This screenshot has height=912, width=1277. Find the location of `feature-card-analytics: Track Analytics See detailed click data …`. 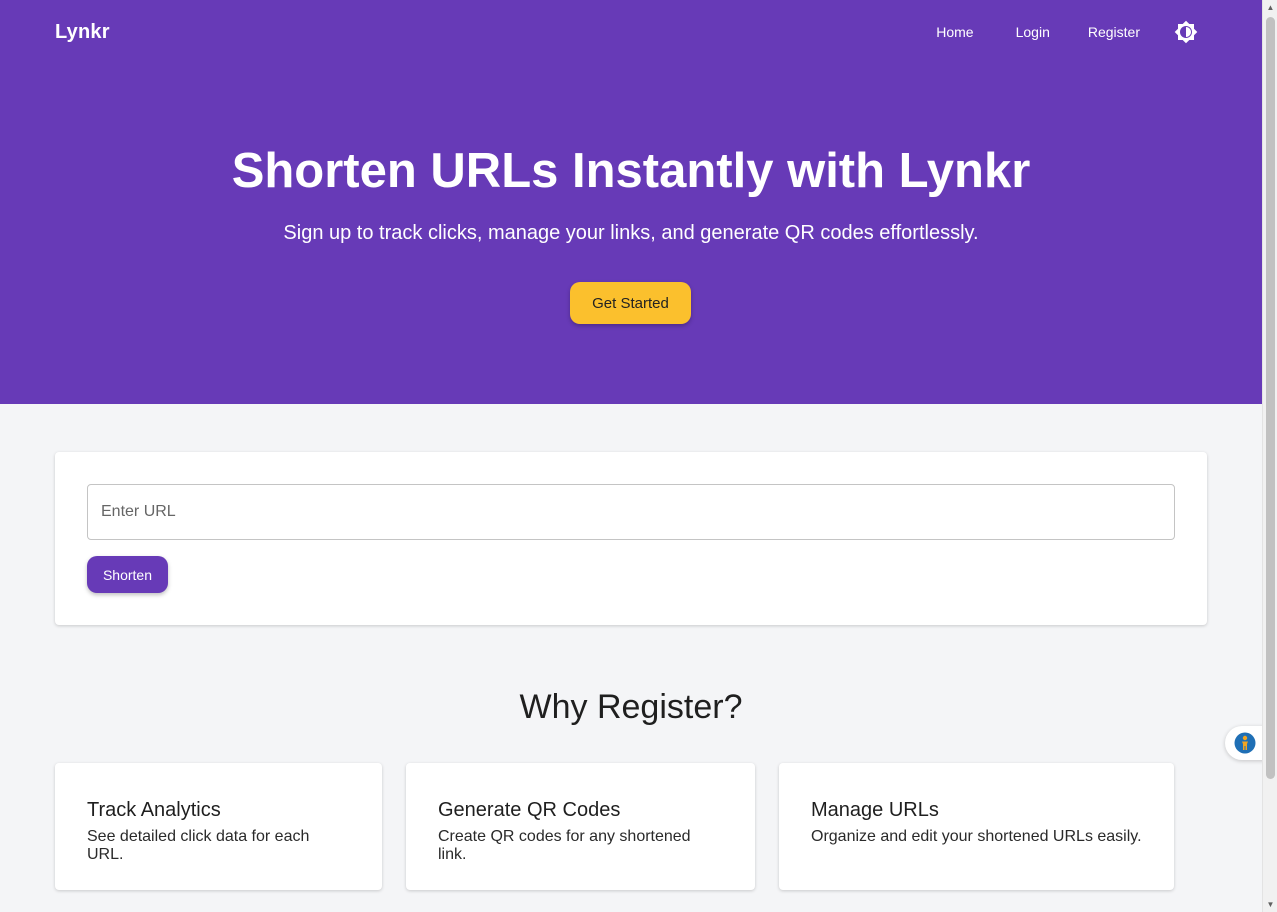

feature-card-analytics: Track Analytics See detailed click data … is located at coordinates (218, 826).